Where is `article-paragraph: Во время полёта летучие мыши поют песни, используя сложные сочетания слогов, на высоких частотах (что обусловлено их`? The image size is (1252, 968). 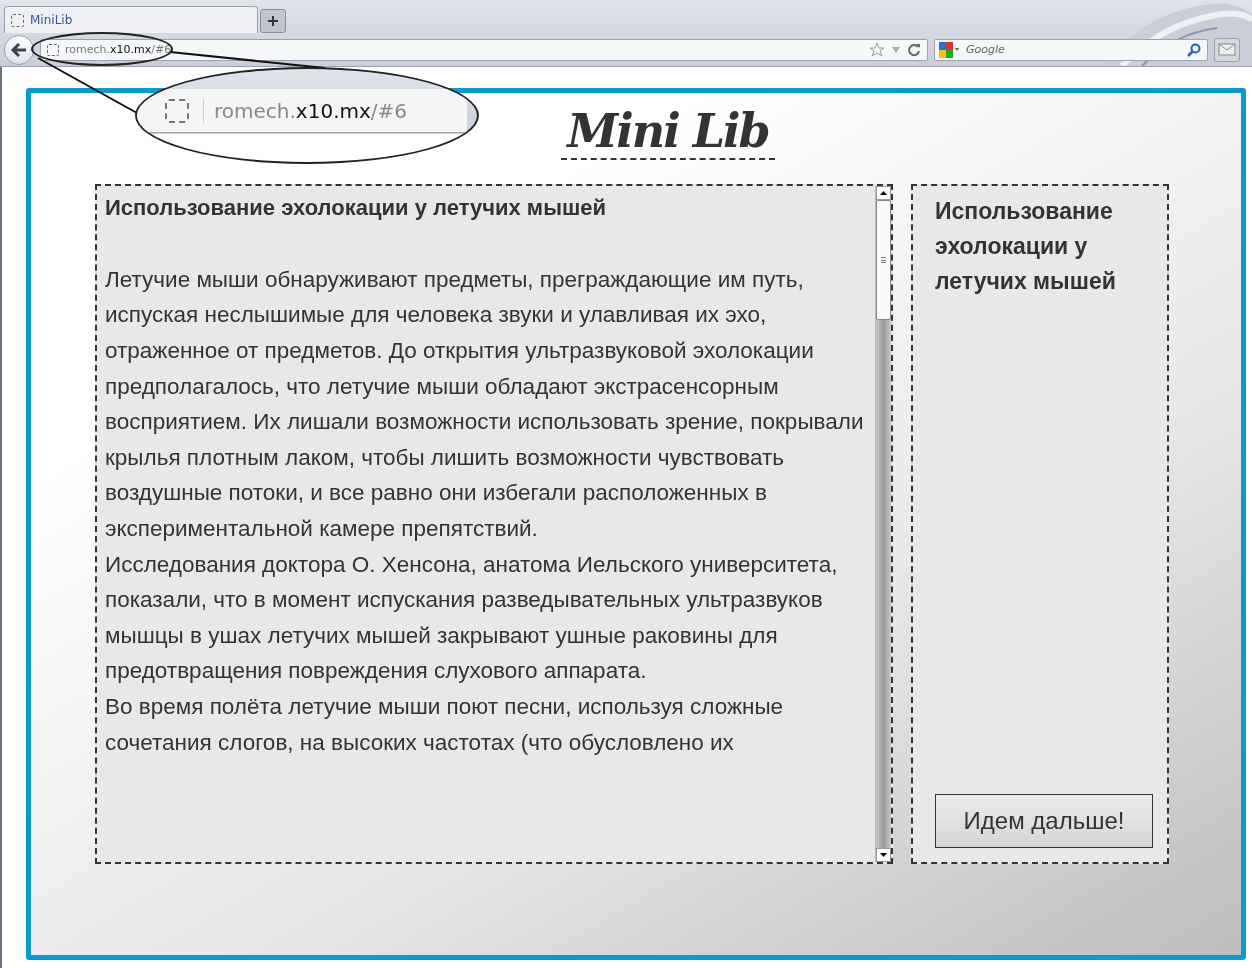 article-paragraph: Во время полёта летучие мыши поют песни, используя сложные сочетания слогов, на высоких частотах (что обусловлено их is located at coordinates (445, 725).